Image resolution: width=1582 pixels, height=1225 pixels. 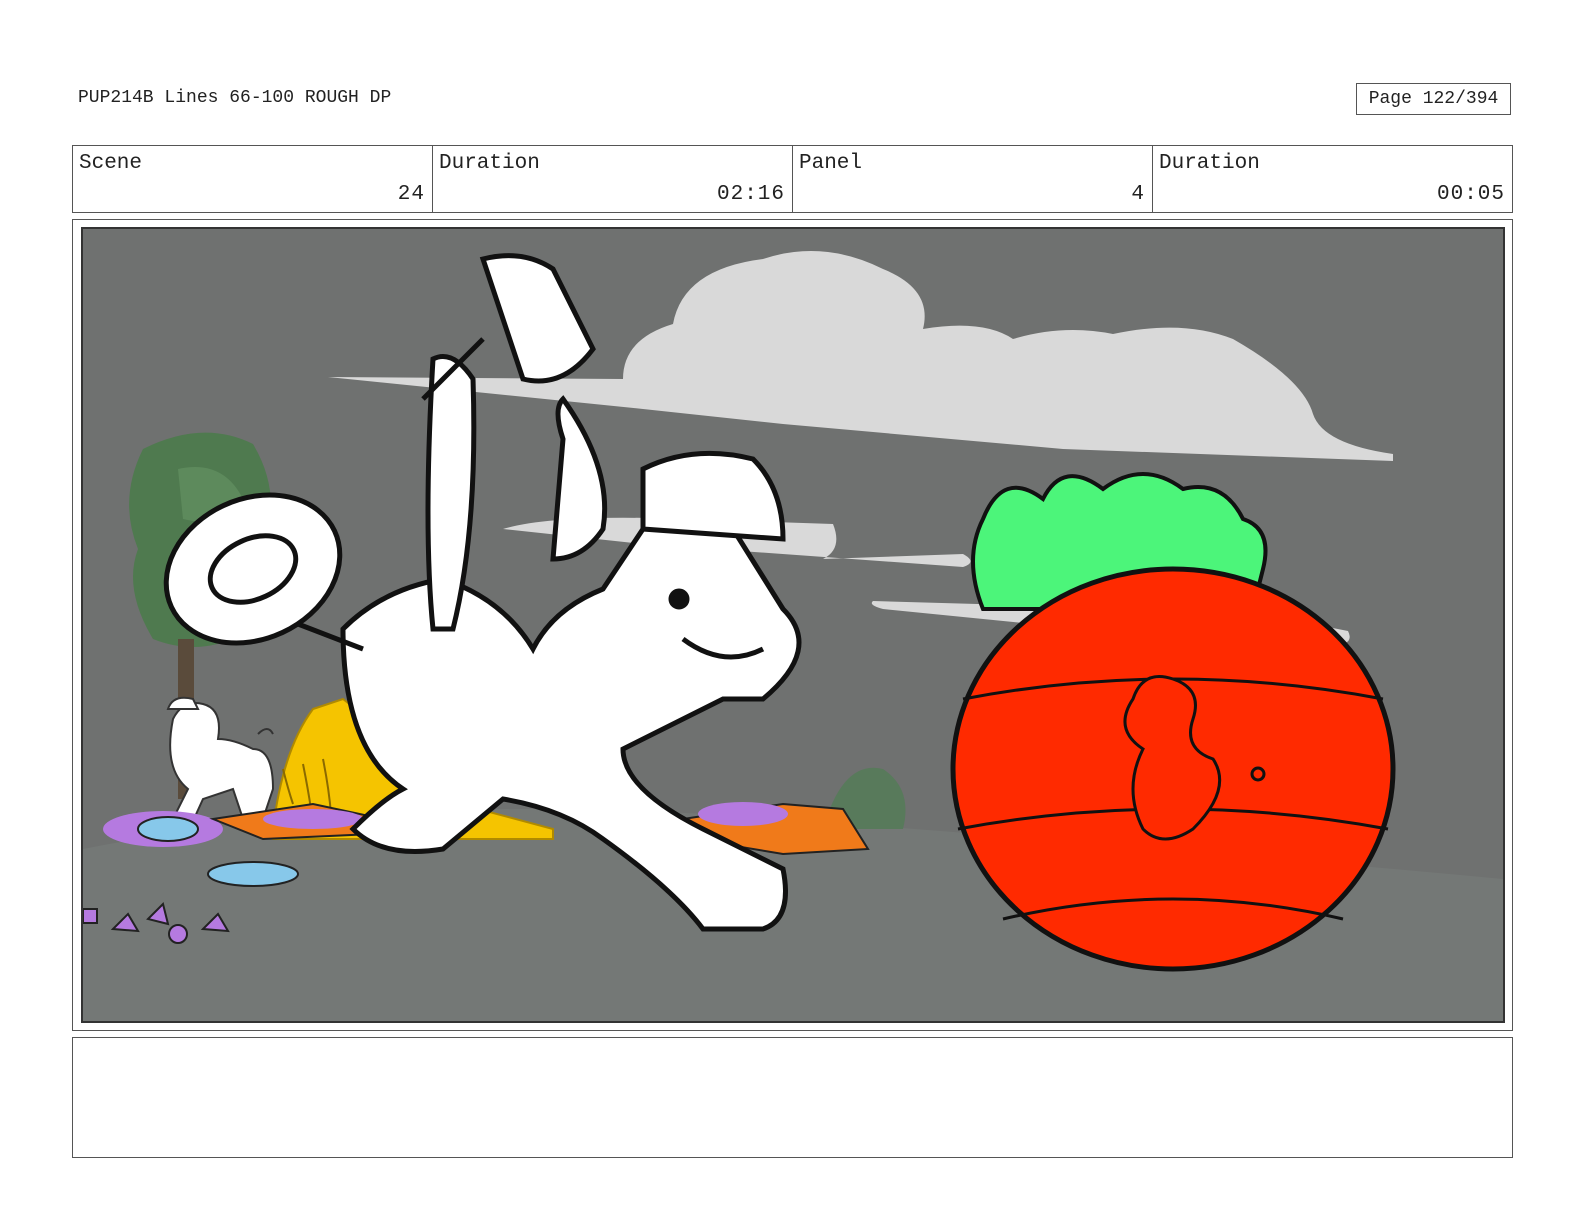 What do you see at coordinates (253, 179) in the screenshot?
I see `scene-cell: Scene 24` at bounding box center [253, 179].